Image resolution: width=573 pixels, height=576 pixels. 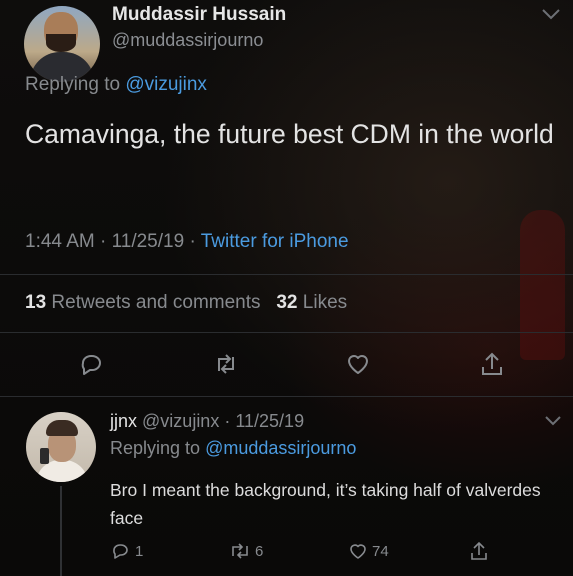 I want to click on reply-author-handle: @vizujinx, so click(x=180, y=421).